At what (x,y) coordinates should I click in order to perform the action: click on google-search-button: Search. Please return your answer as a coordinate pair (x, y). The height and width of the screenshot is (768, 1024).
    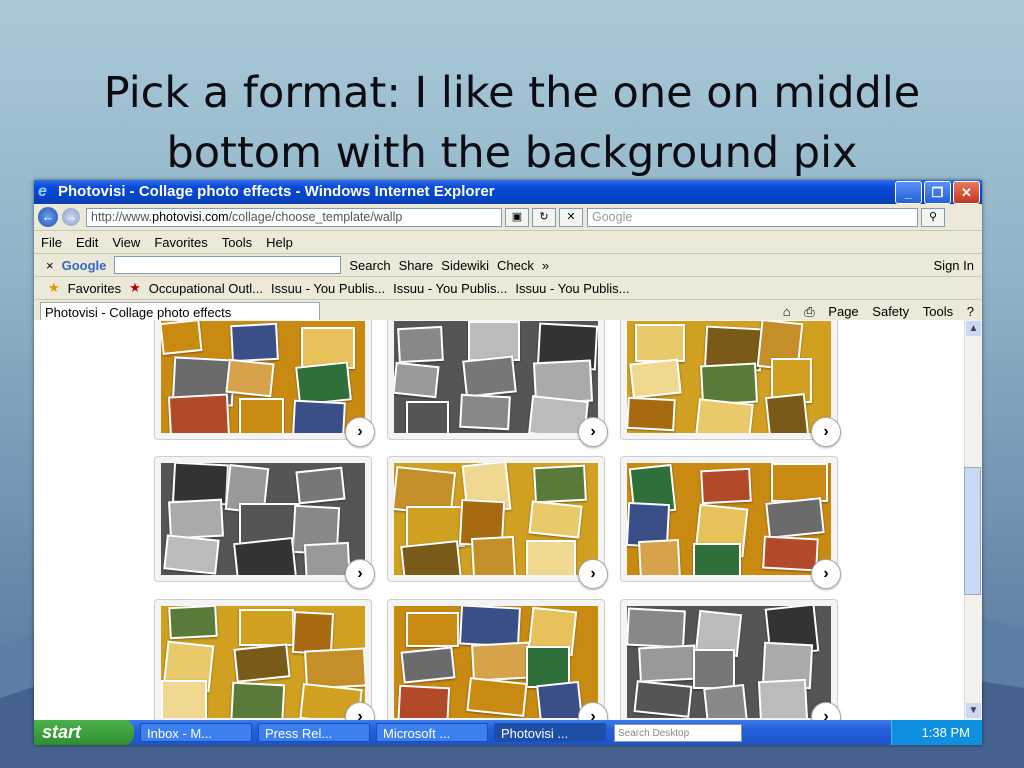
    Looking at the image, I should click on (369, 265).